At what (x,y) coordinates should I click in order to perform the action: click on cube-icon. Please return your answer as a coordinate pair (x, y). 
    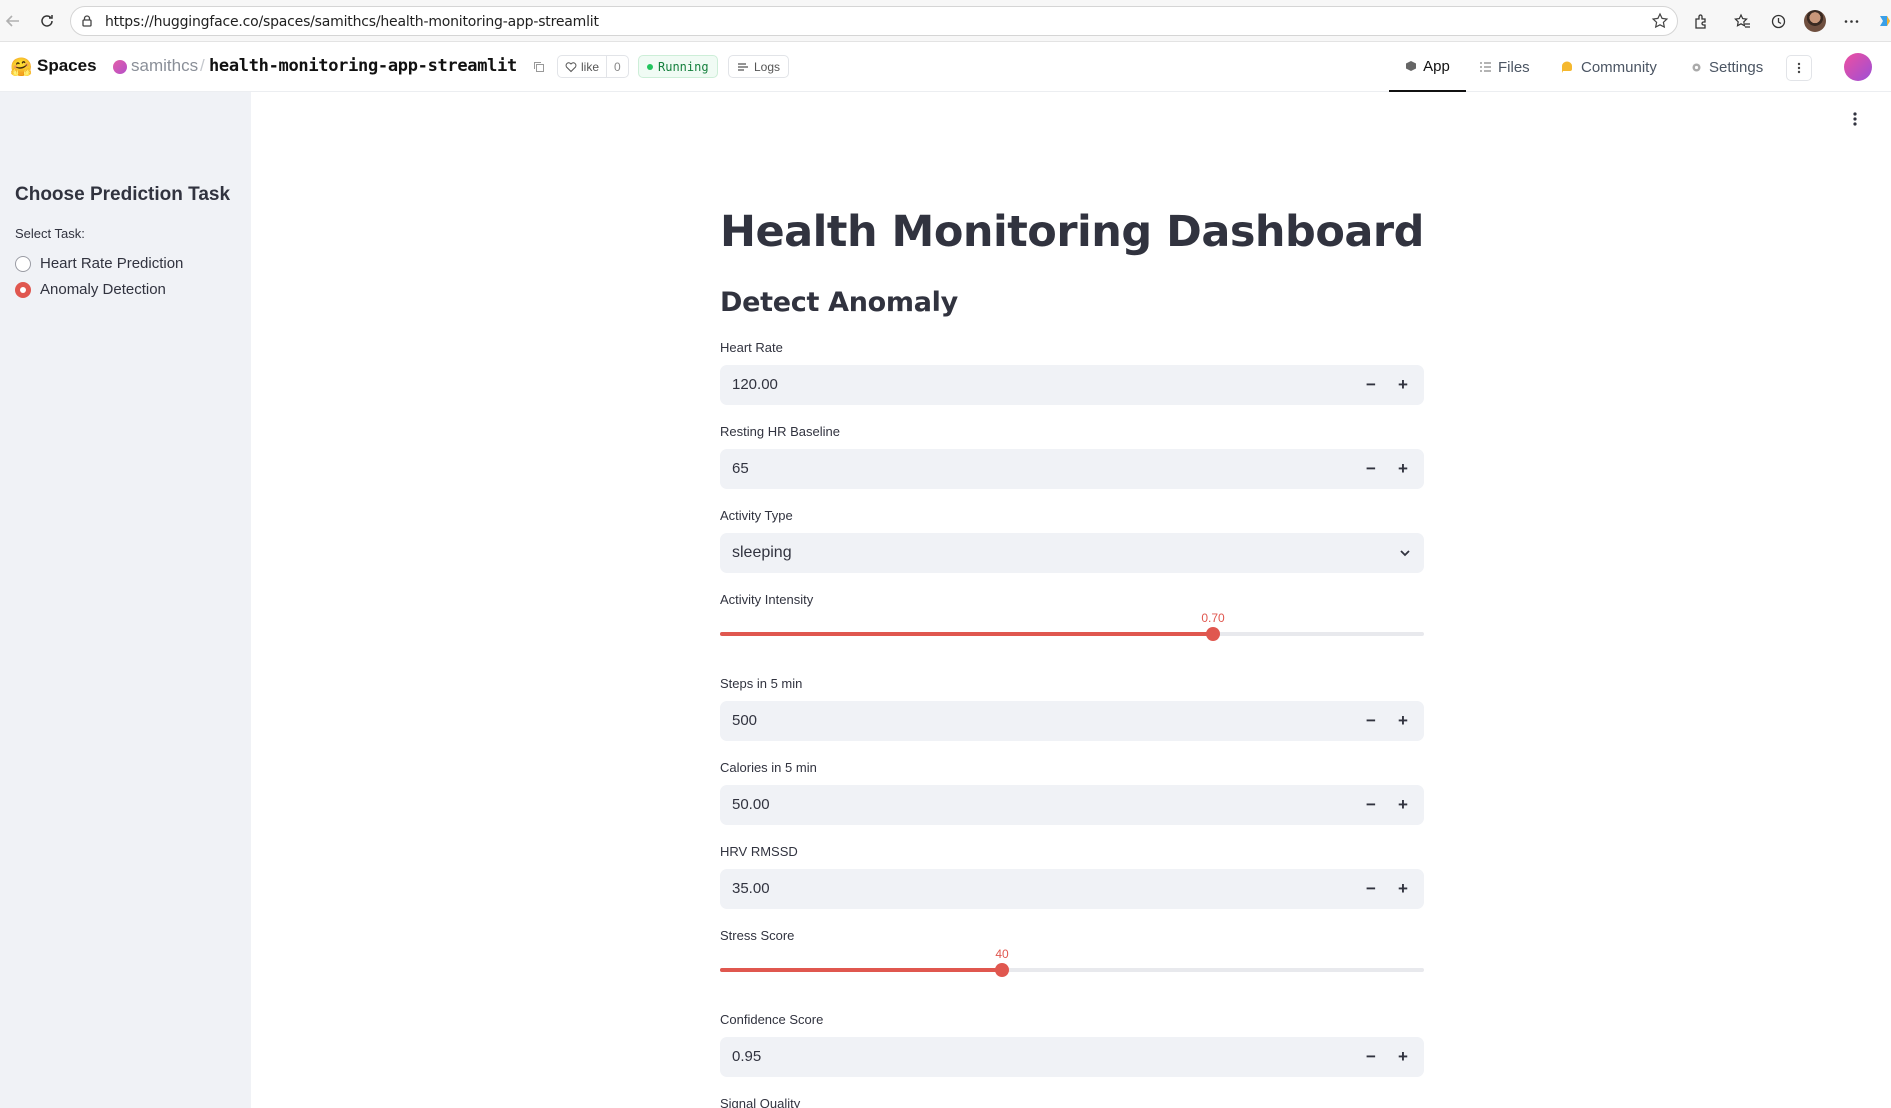
    Looking at the image, I should click on (1411, 66).